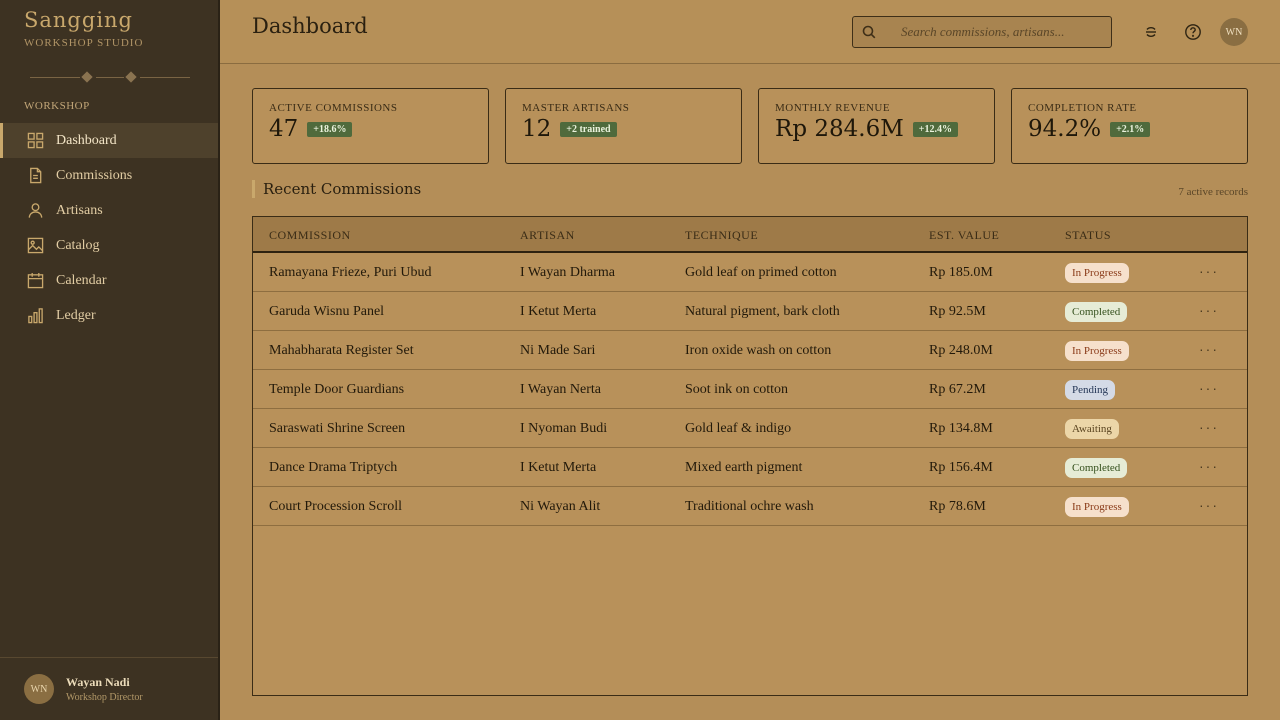 The height and width of the screenshot is (720, 1280). Describe the element at coordinates (81, 280) in the screenshot. I see `sidebar-item-label: Calendar` at that location.